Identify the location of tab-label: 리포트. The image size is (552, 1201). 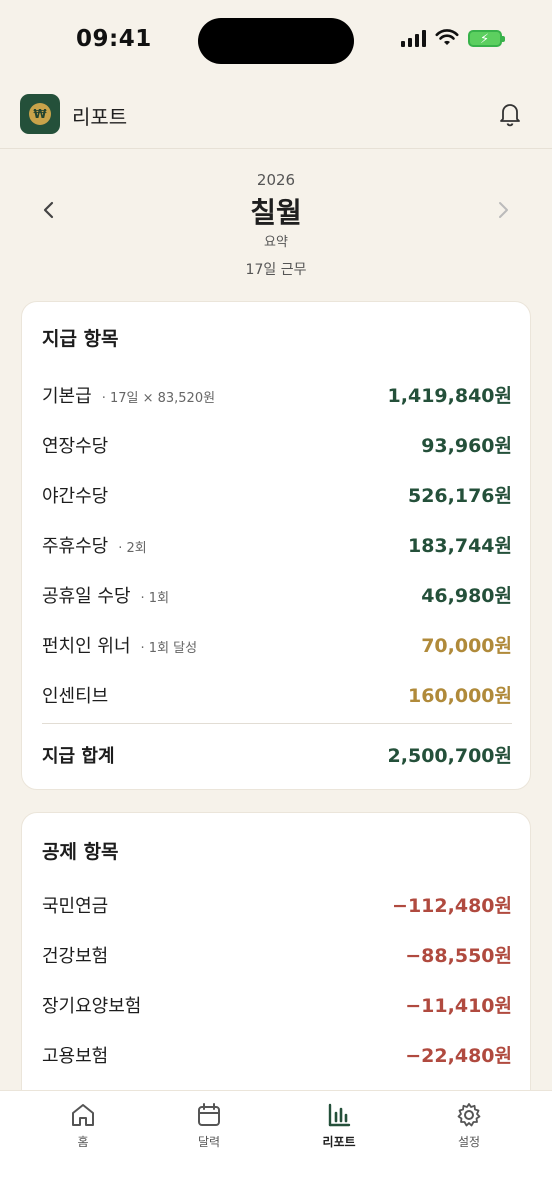
(339, 1142).